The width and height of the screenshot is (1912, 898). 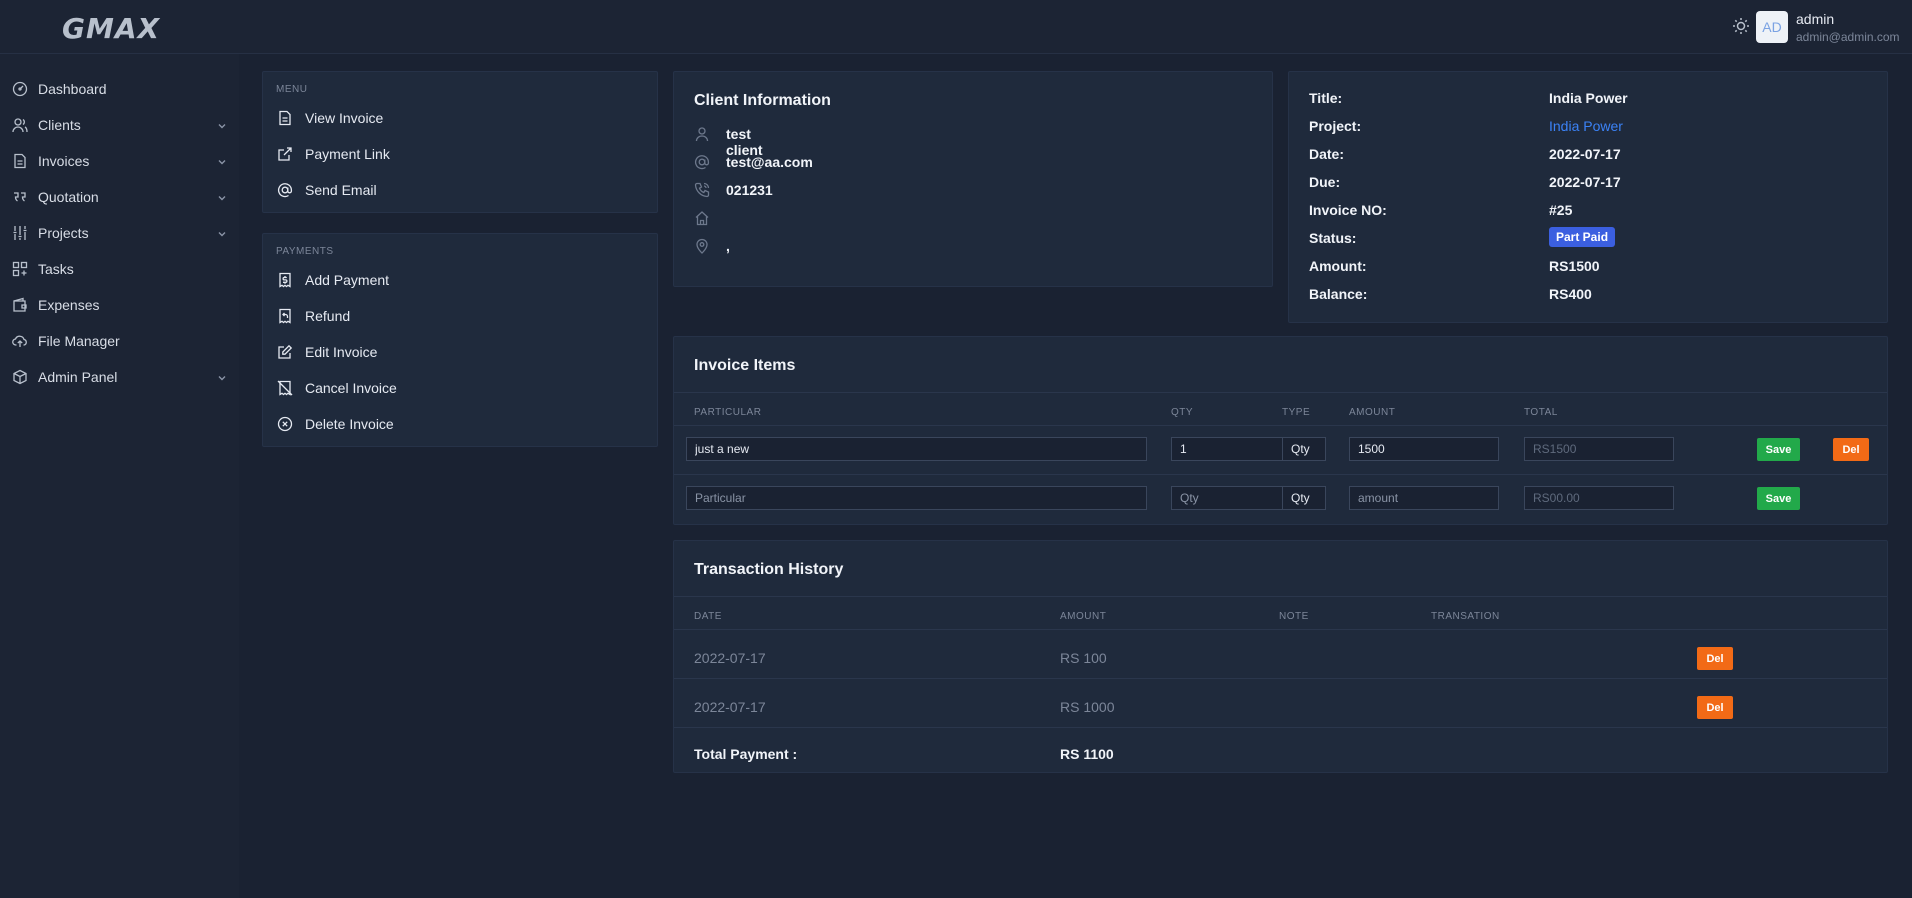 What do you see at coordinates (1599, 498) in the screenshot?
I see `new-total-field` at bounding box center [1599, 498].